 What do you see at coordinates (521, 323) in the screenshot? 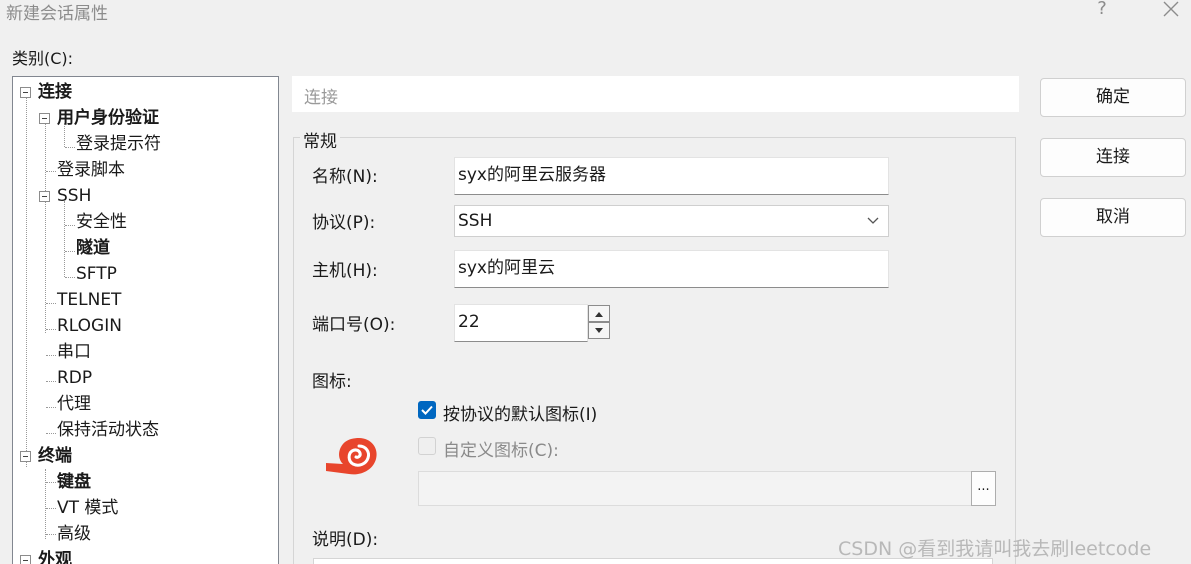
I see `port-field: 22` at bounding box center [521, 323].